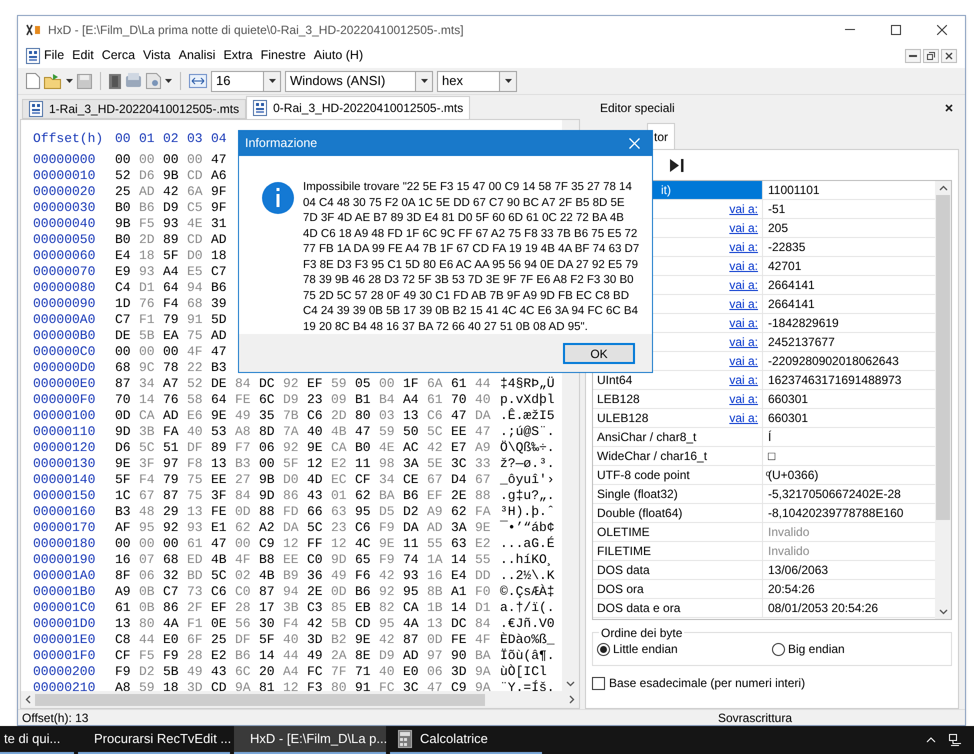 This screenshot has width=974, height=754. I want to click on type-cell: DOS data e ora, so click(678, 608).